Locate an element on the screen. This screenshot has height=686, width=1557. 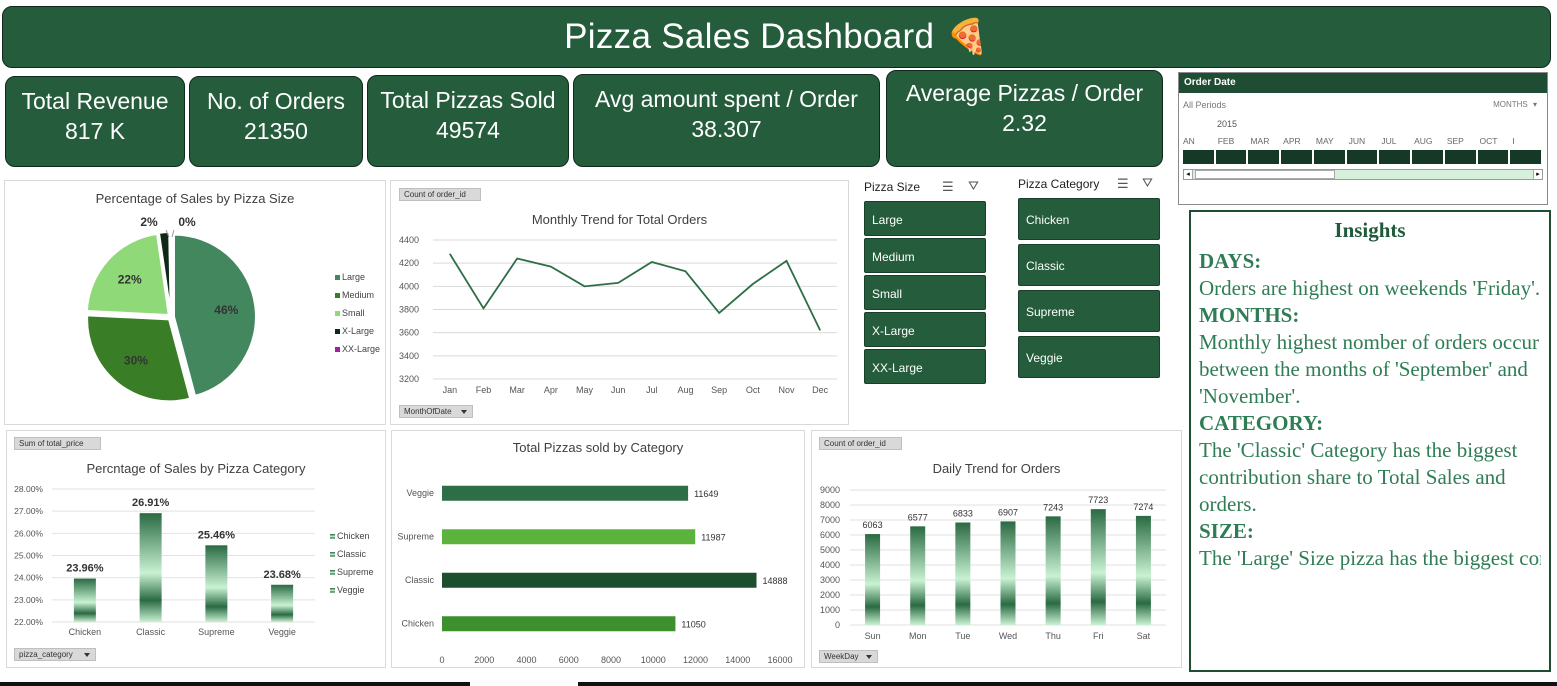
data-label: 7243 is located at coordinates (1053, 507).